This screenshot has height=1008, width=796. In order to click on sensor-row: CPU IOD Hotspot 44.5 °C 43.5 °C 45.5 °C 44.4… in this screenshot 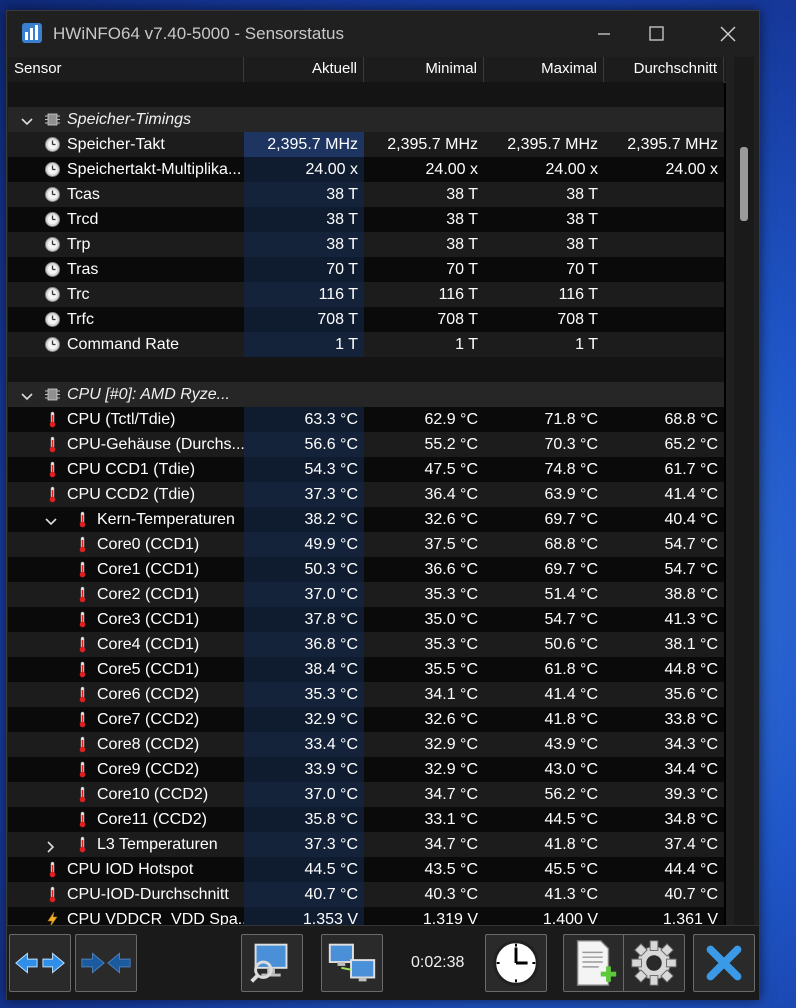, I will do `click(367, 869)`.